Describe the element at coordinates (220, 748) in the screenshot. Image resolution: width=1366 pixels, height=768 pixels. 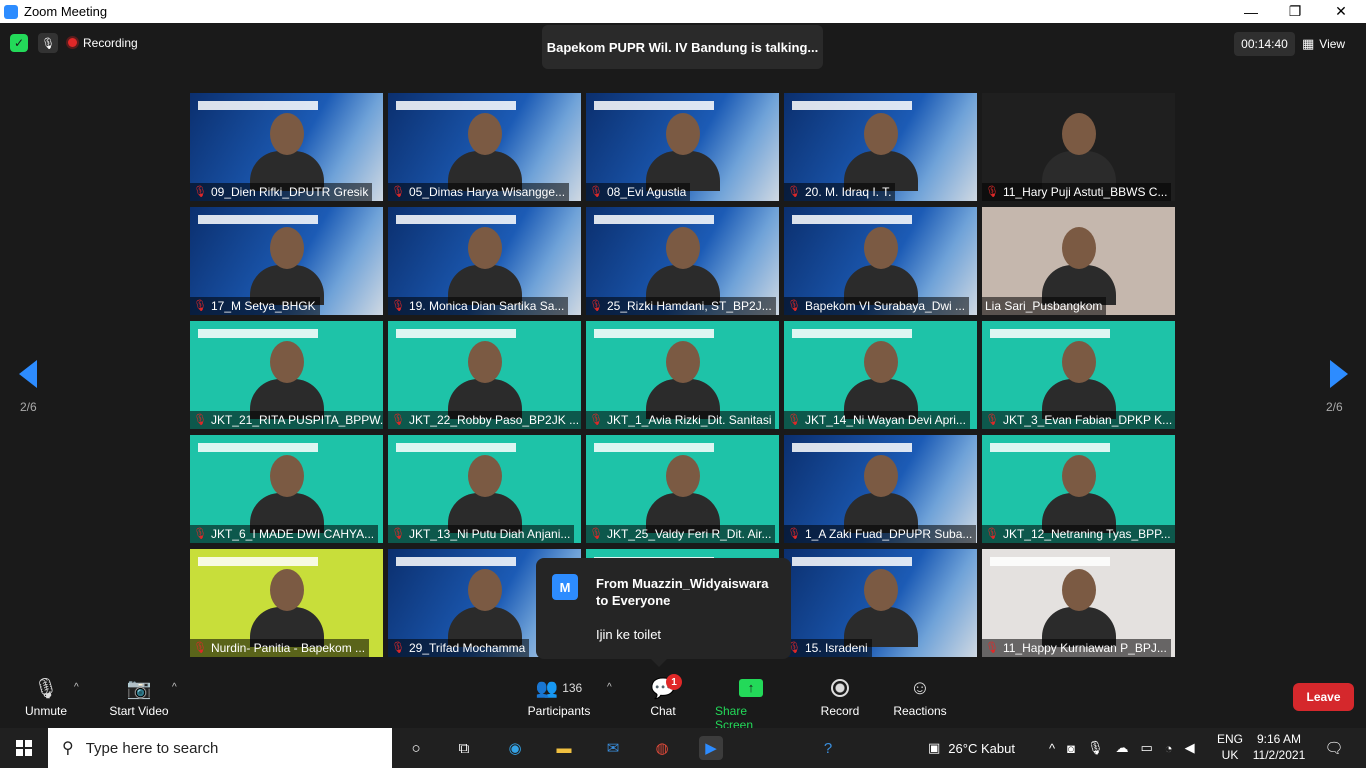
I see `taskbar-search-box: ⚲ Type here to search` at that location.